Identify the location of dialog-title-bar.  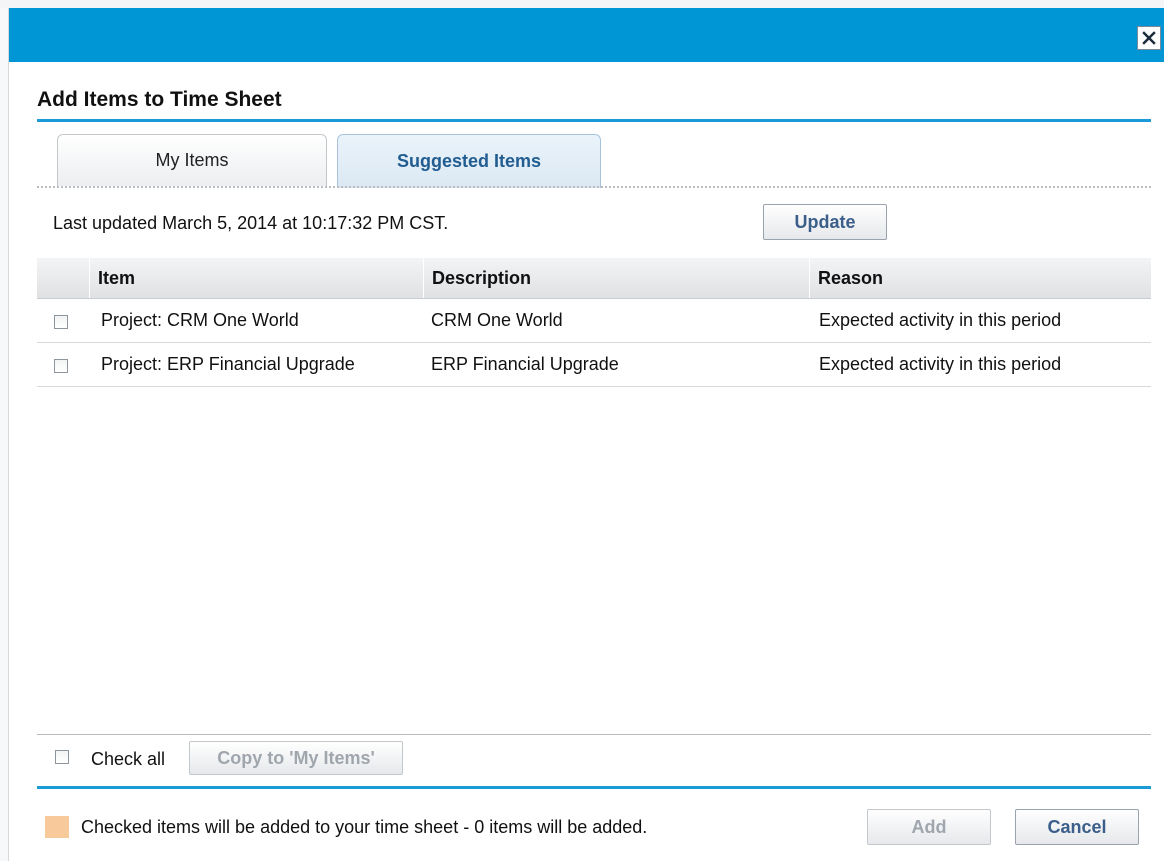
(586, 35).